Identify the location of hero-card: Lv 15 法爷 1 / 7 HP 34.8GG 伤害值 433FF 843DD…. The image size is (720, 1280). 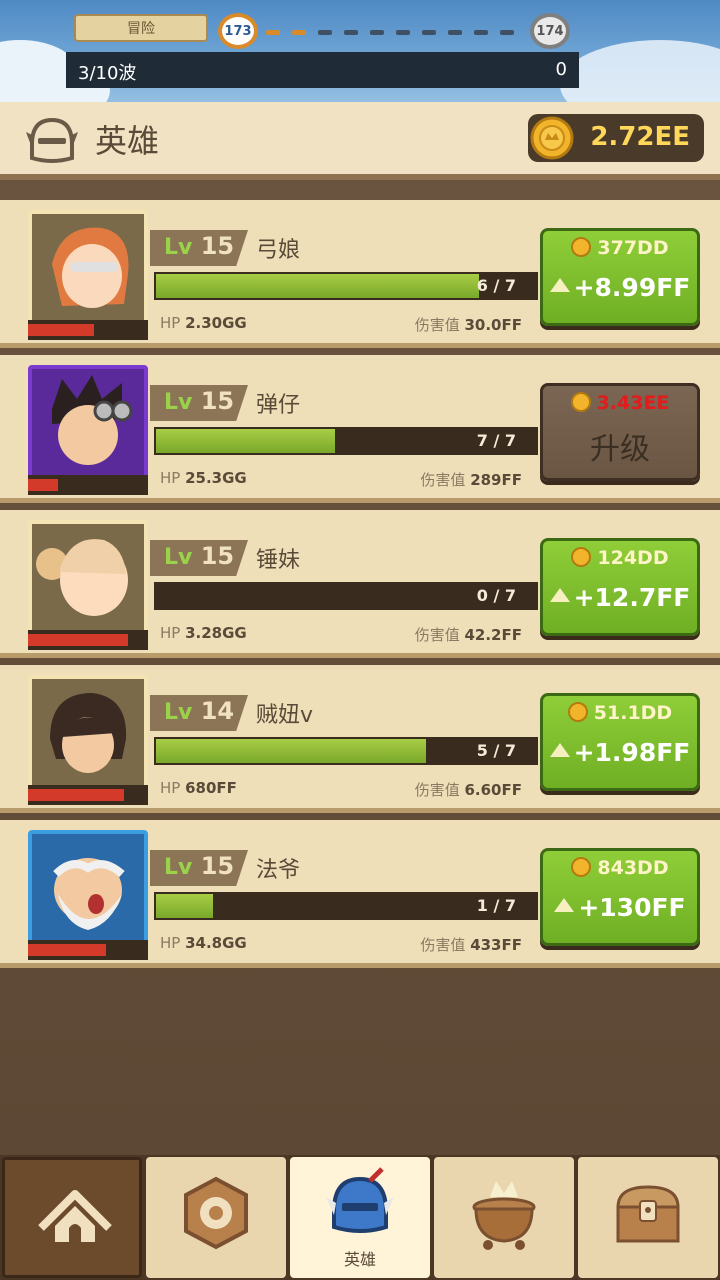
(360, 894).